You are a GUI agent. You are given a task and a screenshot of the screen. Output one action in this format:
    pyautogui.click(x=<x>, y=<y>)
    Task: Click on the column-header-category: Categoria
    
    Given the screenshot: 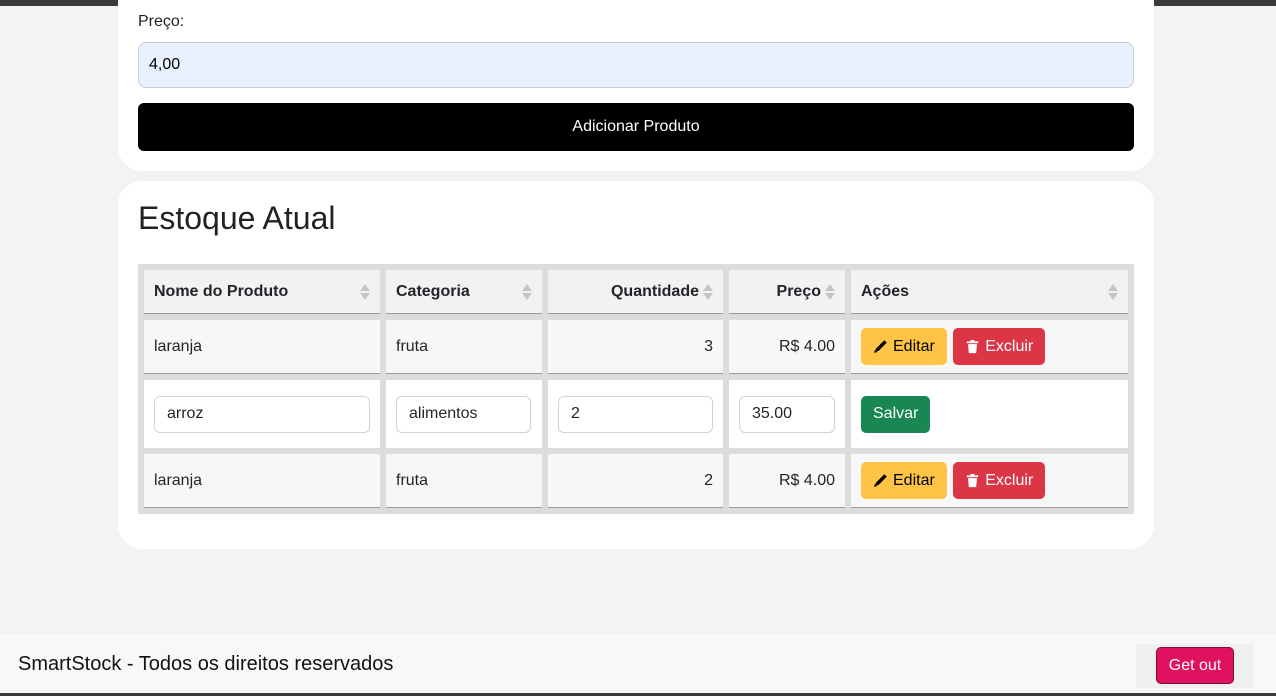 What is the action you would take?
    pyautogui.click(x=464, y=292)
    